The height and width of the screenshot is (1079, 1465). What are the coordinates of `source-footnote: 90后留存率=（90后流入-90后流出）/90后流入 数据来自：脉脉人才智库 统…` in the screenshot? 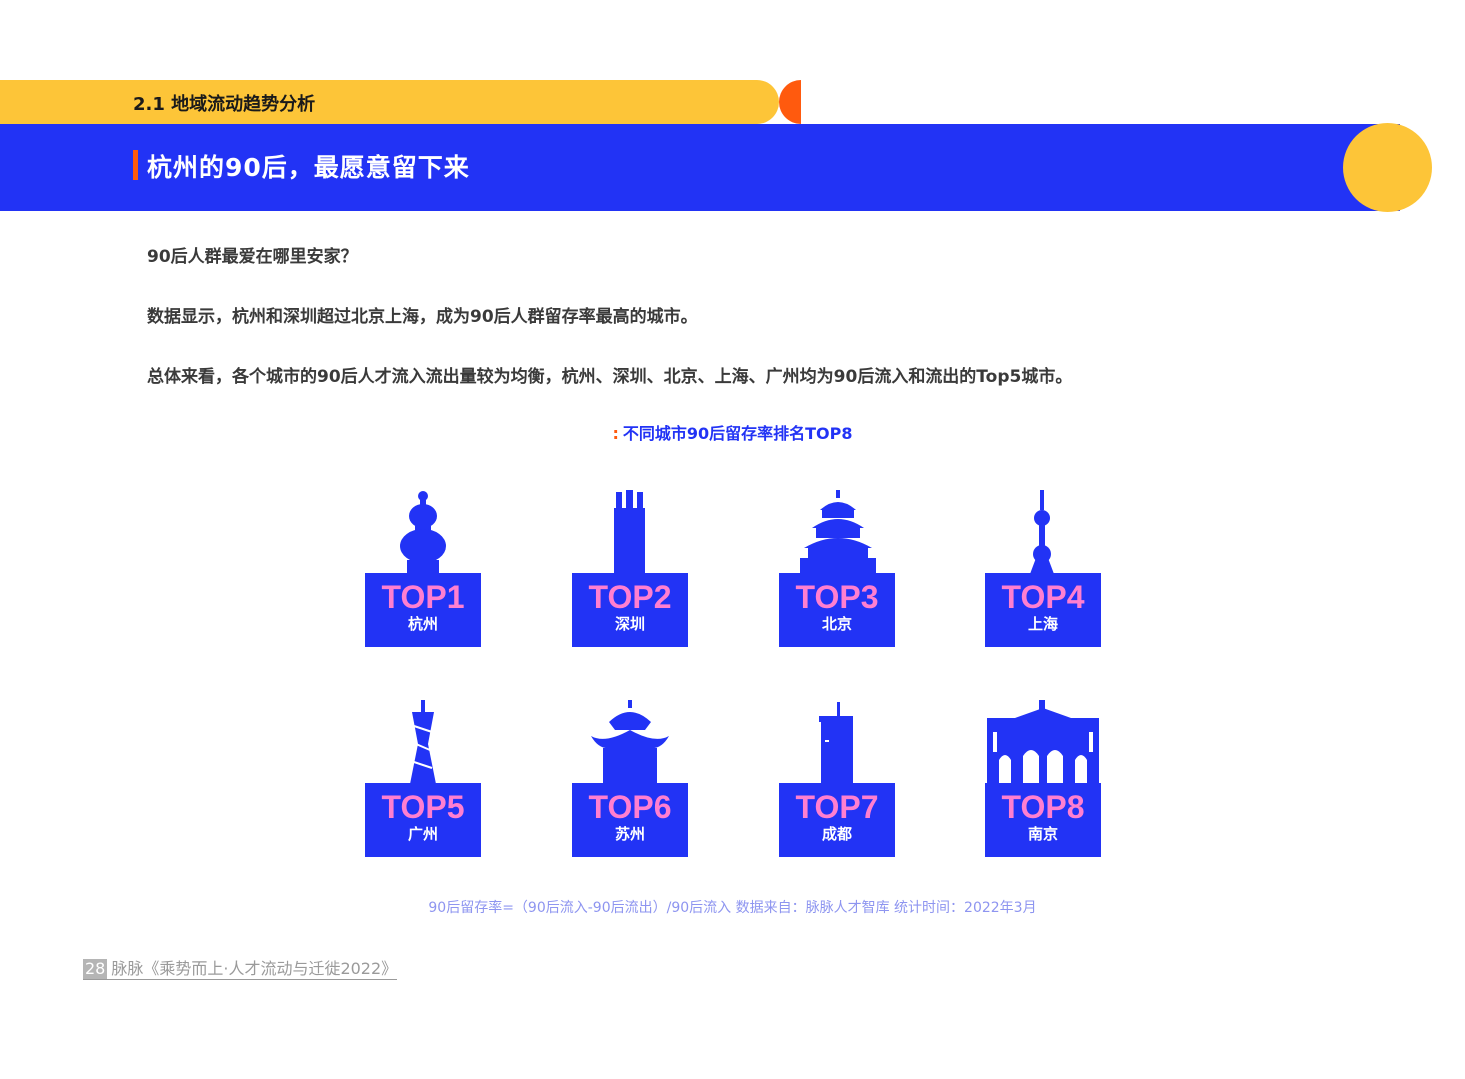 It's located at (732, 908).